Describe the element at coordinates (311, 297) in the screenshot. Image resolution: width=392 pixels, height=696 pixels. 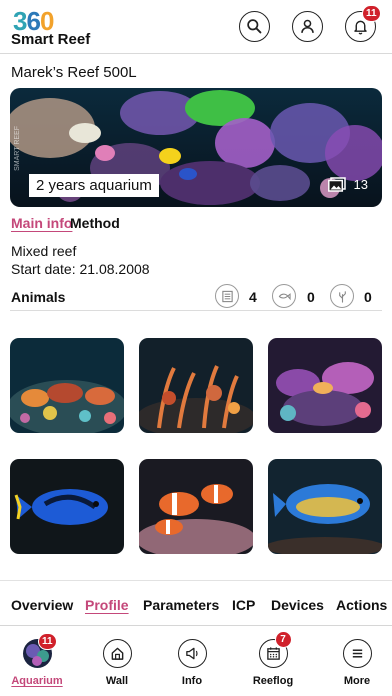
I see `stat-fish-value: 0` at that location.